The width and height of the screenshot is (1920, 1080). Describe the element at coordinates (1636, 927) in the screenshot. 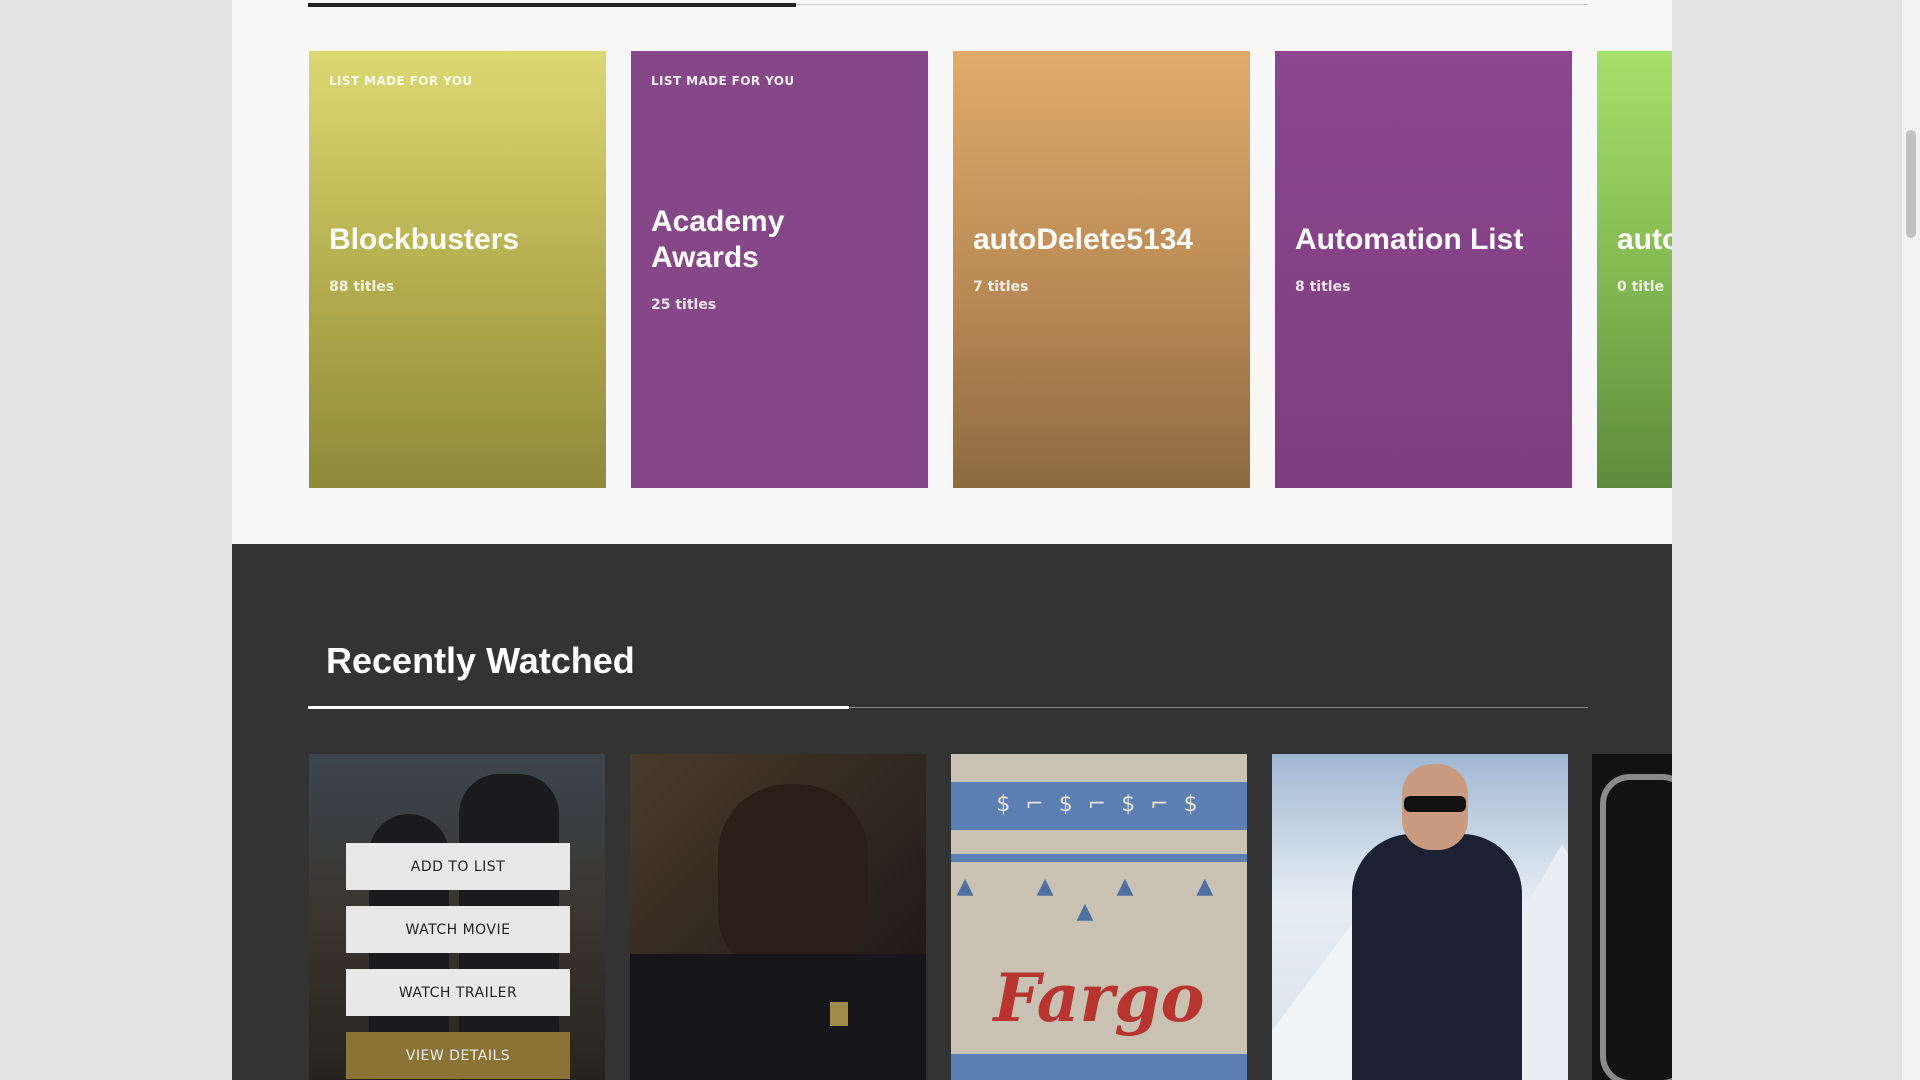

I see `knot-icon` at that location.